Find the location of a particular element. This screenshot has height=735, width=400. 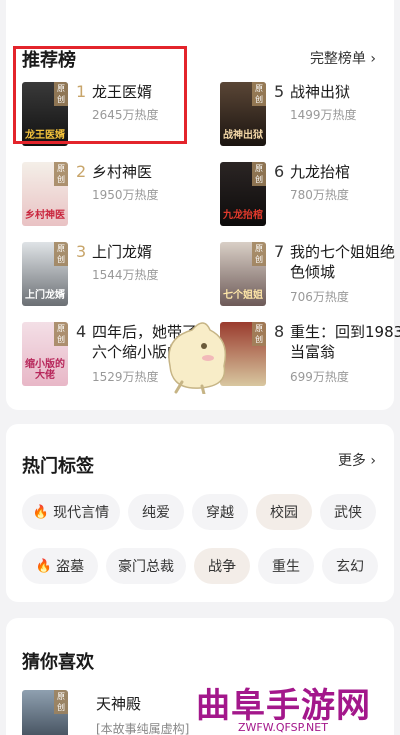

tag-label: 重生 is located at coordinates (286, 567).